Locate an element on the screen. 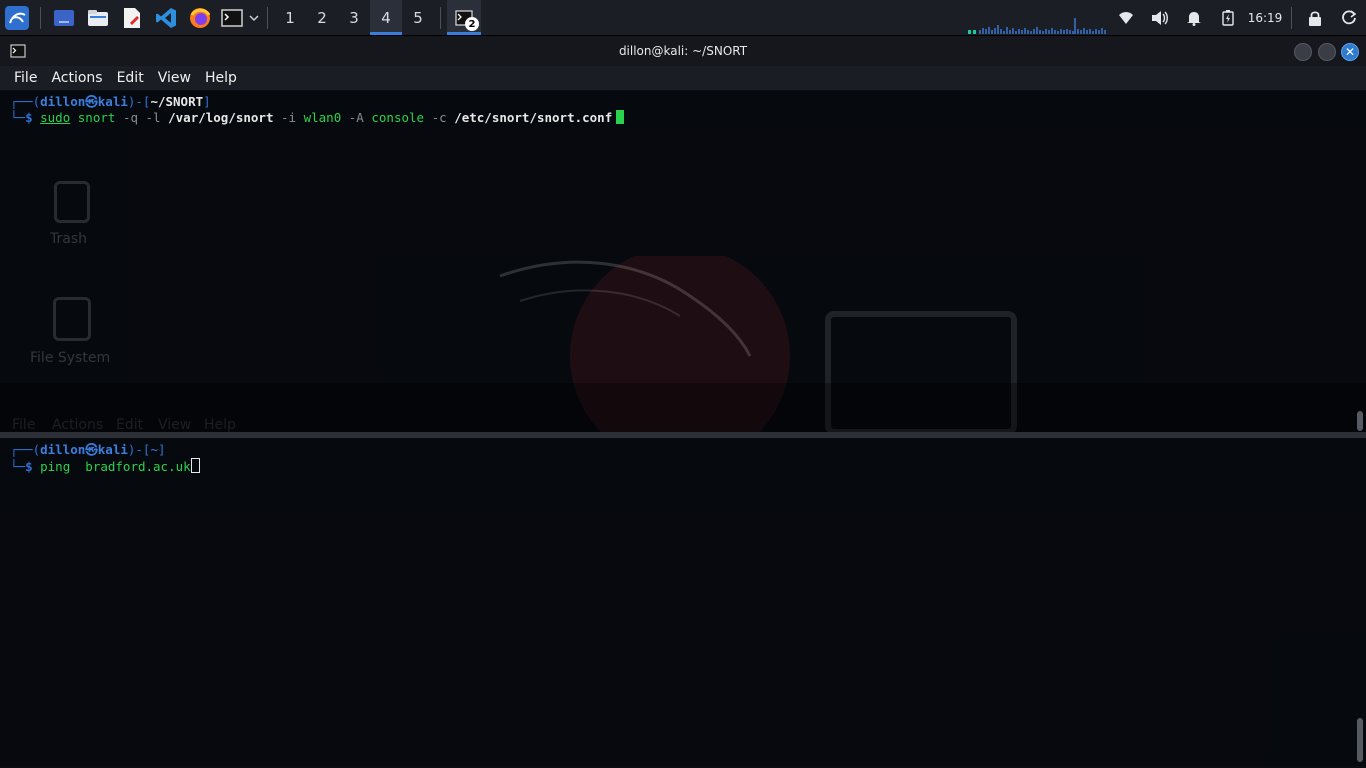 The image size is (1366, 768). workspace-3: 3 is located at coordinates (354, 17).